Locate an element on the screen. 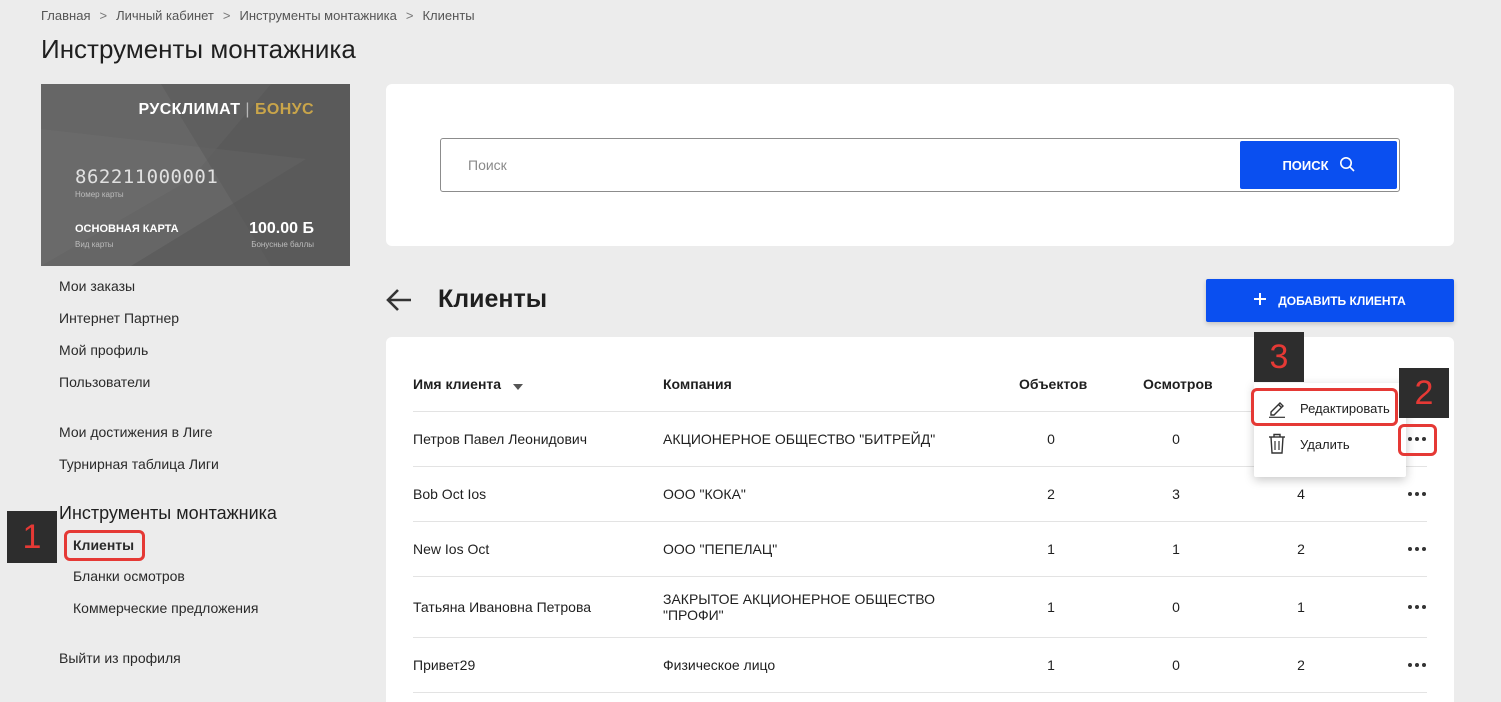 The height and width of the screenshot is (702, 1501). client-third-value: 4 is located at coordinates (1301, 494).